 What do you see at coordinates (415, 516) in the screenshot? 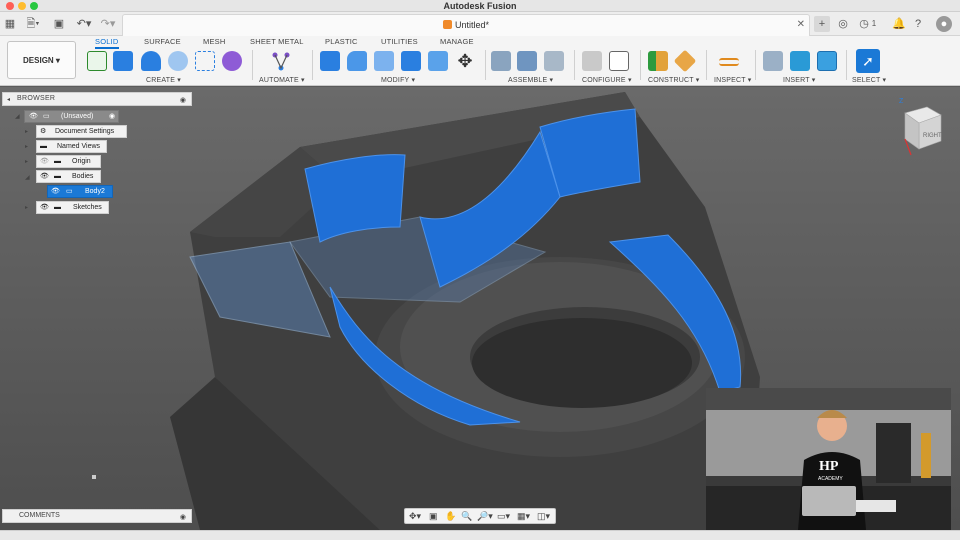
I see `orbit-icon: ✥▾` at bounding box center [415, 516].